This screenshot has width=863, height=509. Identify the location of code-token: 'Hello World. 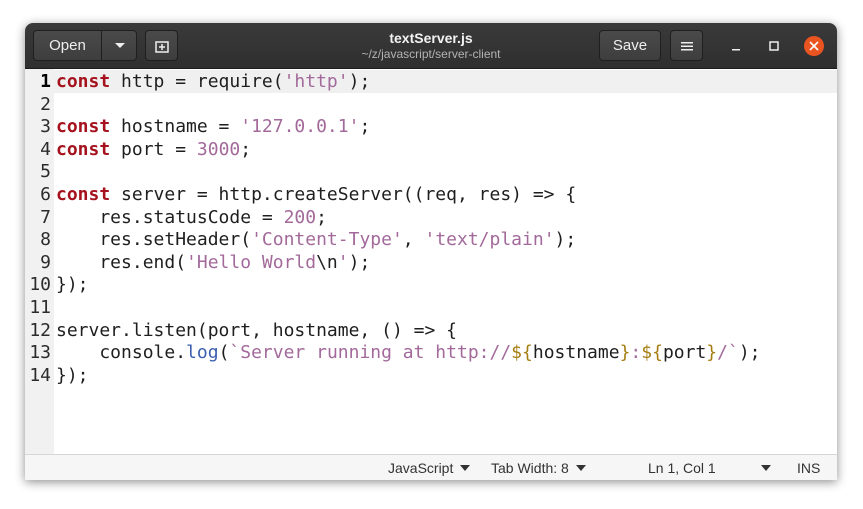
(251, 262).